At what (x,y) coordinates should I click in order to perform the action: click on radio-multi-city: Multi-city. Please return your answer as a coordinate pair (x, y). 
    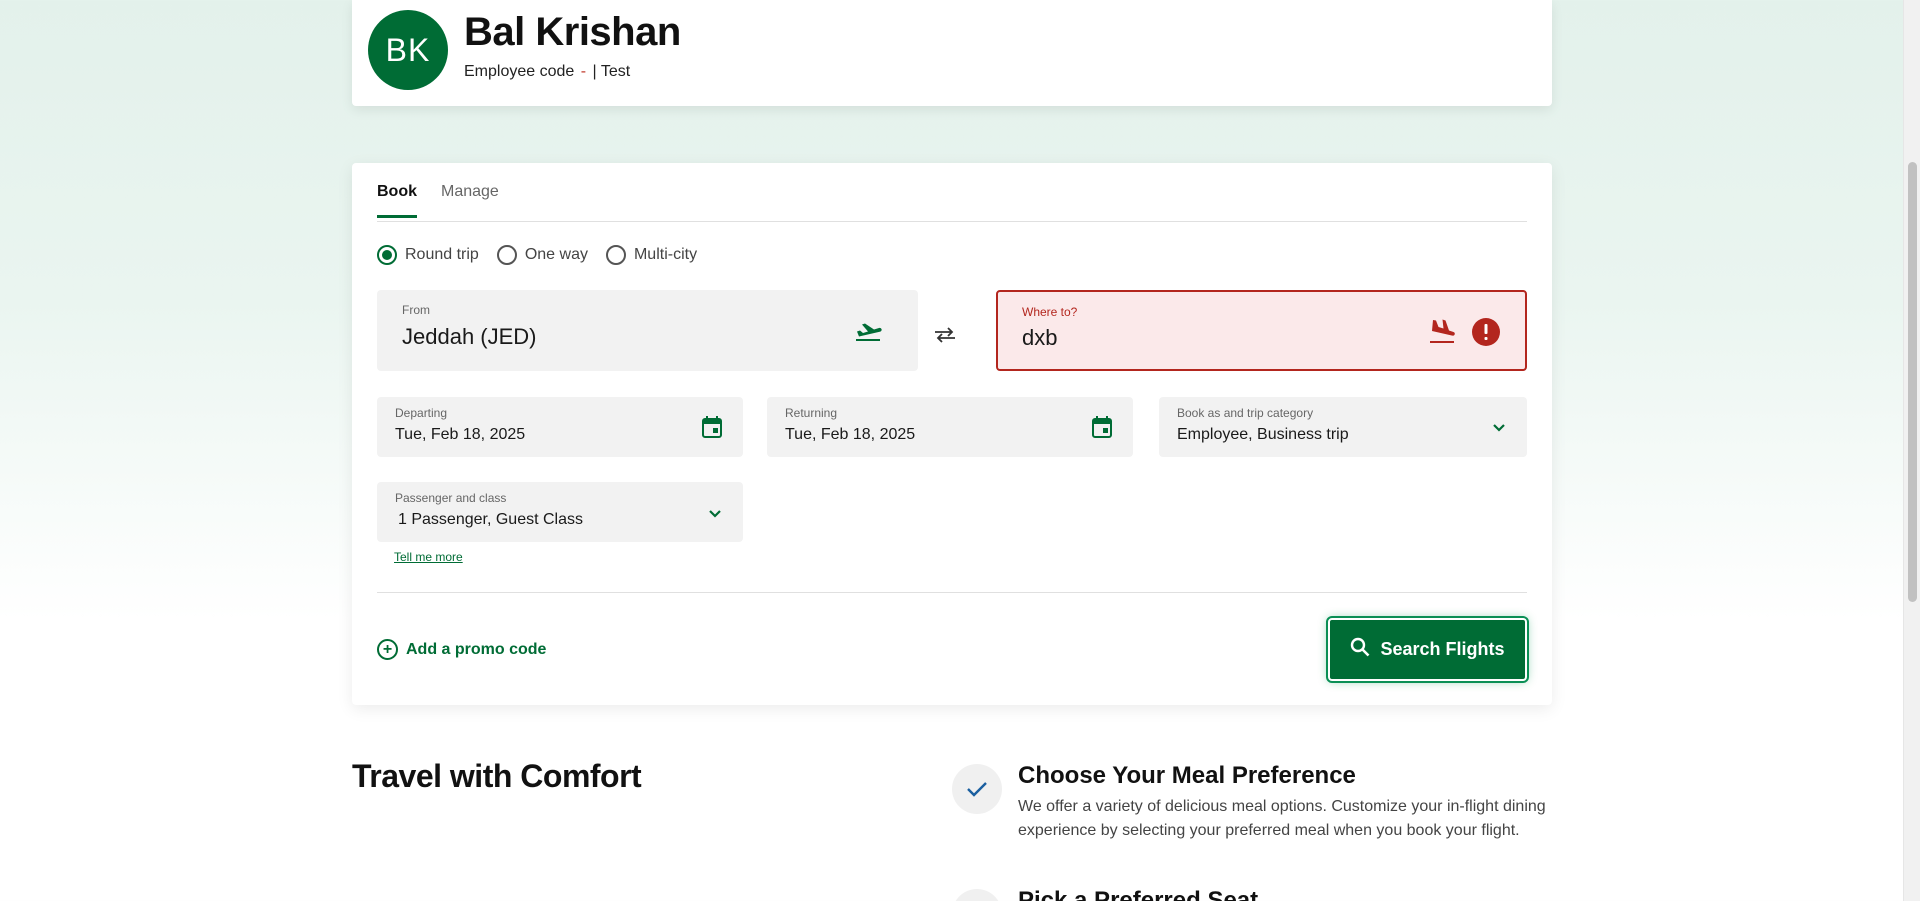
    Looking at the image, I should click on (651, 255).